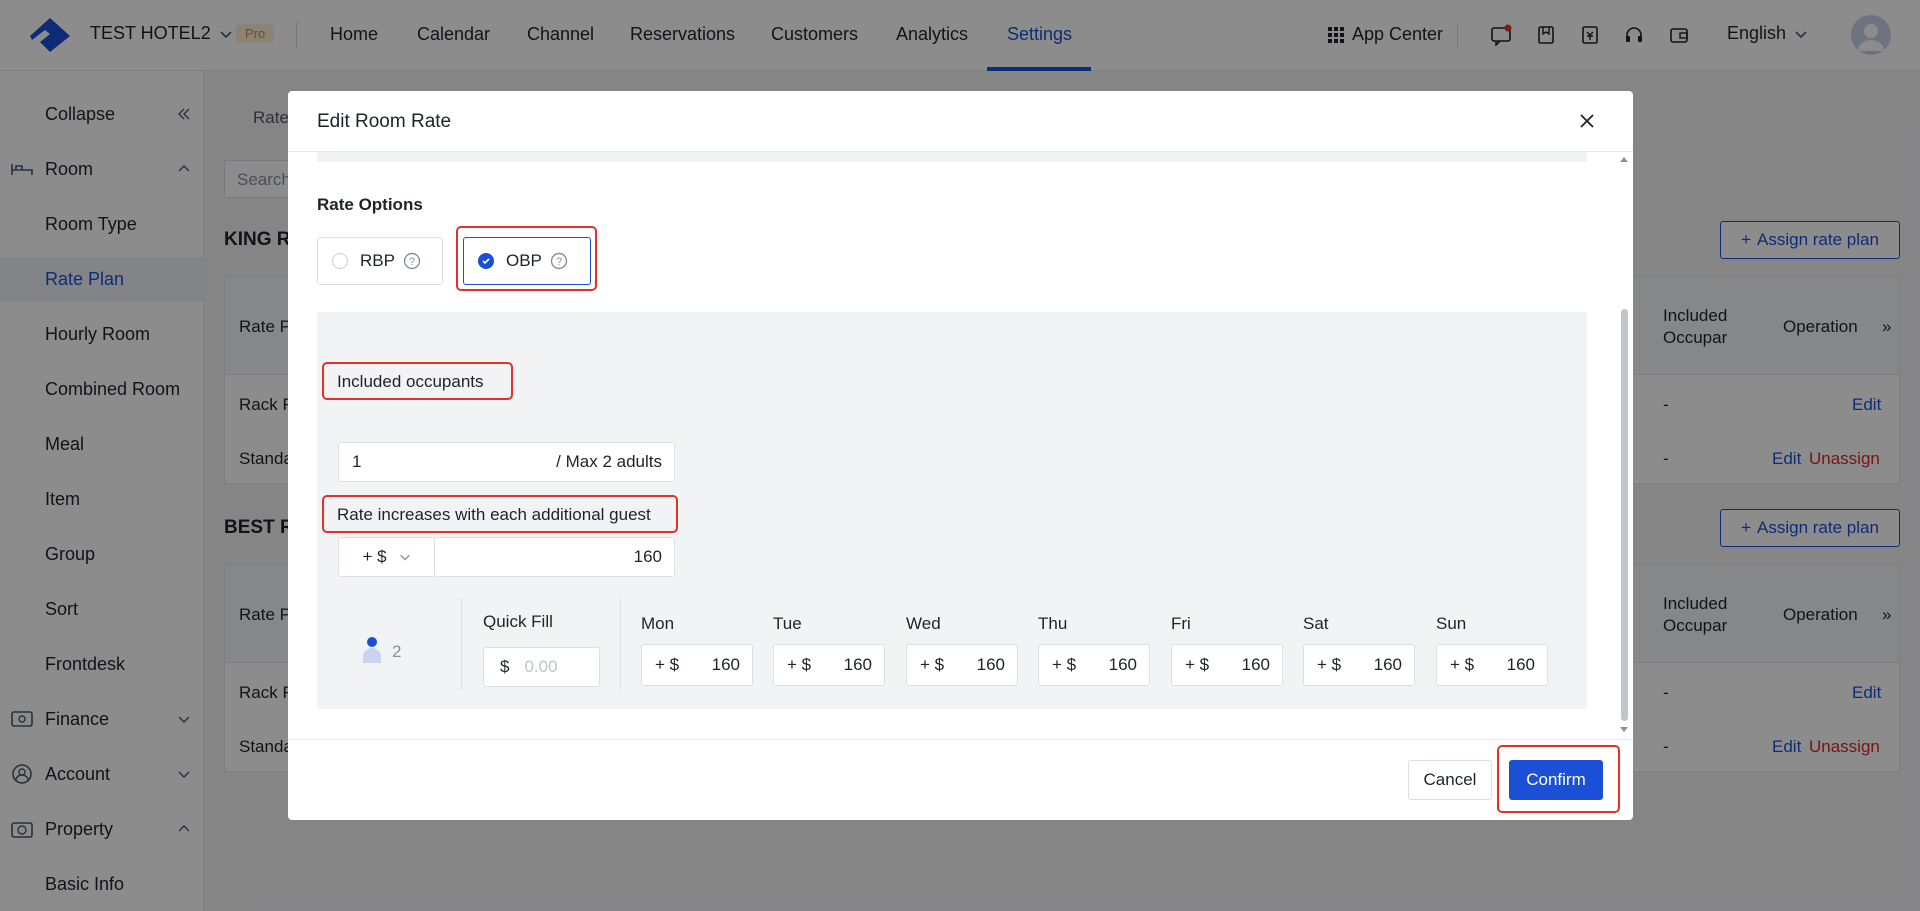 This screenshot has height=911, width=1920. Describe the element at coordinates (1227, 665) in the screenshot. I see `day-rate-input-fri: + $ 160` at that location.